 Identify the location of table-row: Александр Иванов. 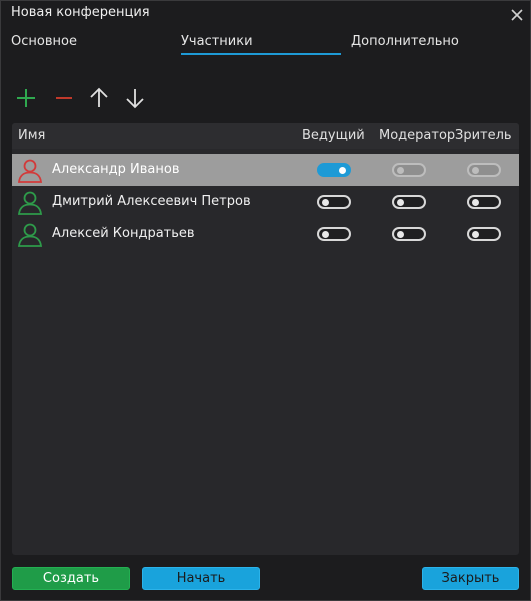
(265, 170).